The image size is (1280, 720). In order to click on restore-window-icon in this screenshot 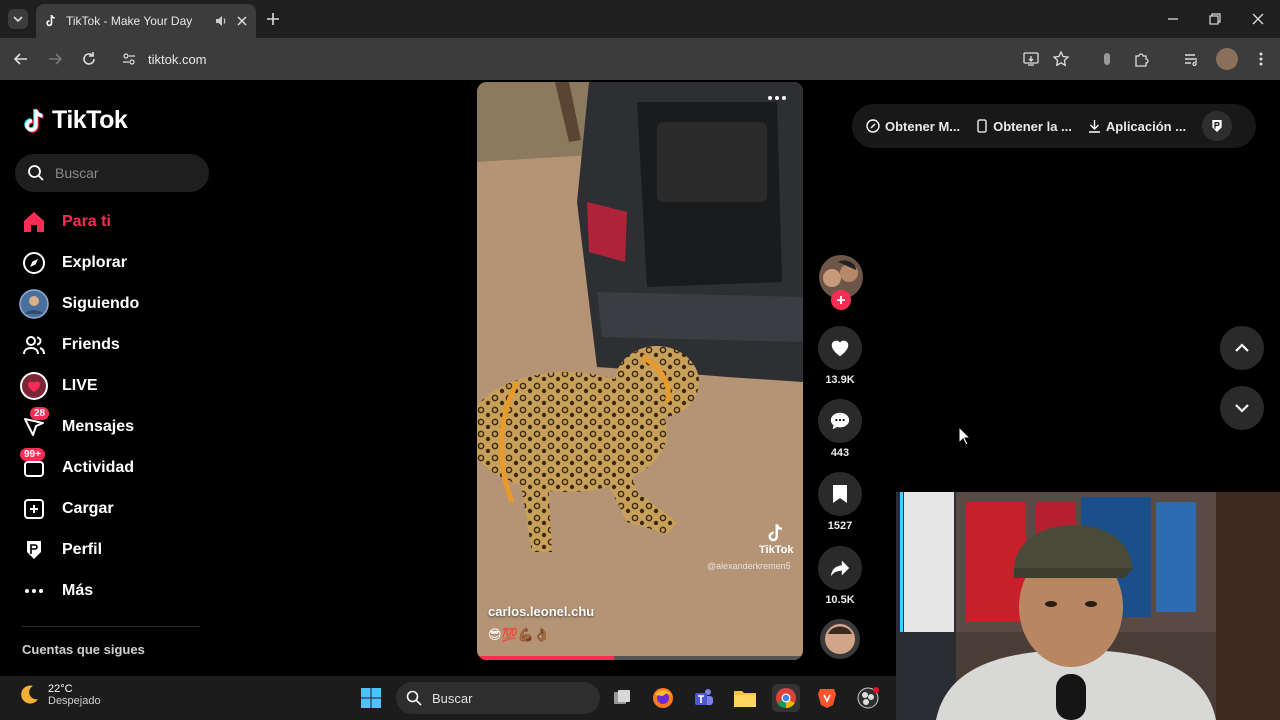, I will do `click(1215, 19)`.